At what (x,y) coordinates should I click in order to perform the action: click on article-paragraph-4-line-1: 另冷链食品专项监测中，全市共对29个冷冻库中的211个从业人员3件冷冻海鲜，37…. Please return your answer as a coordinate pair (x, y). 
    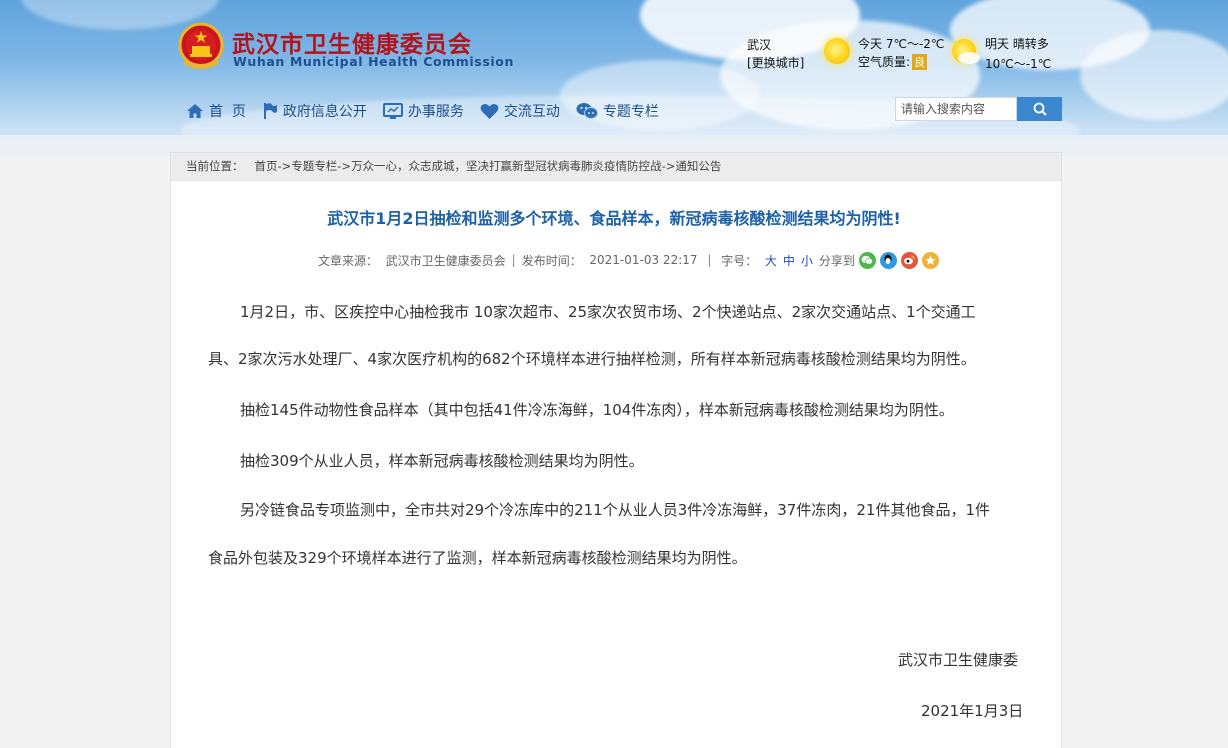
    Looking at the image, I should click on (615, 510).